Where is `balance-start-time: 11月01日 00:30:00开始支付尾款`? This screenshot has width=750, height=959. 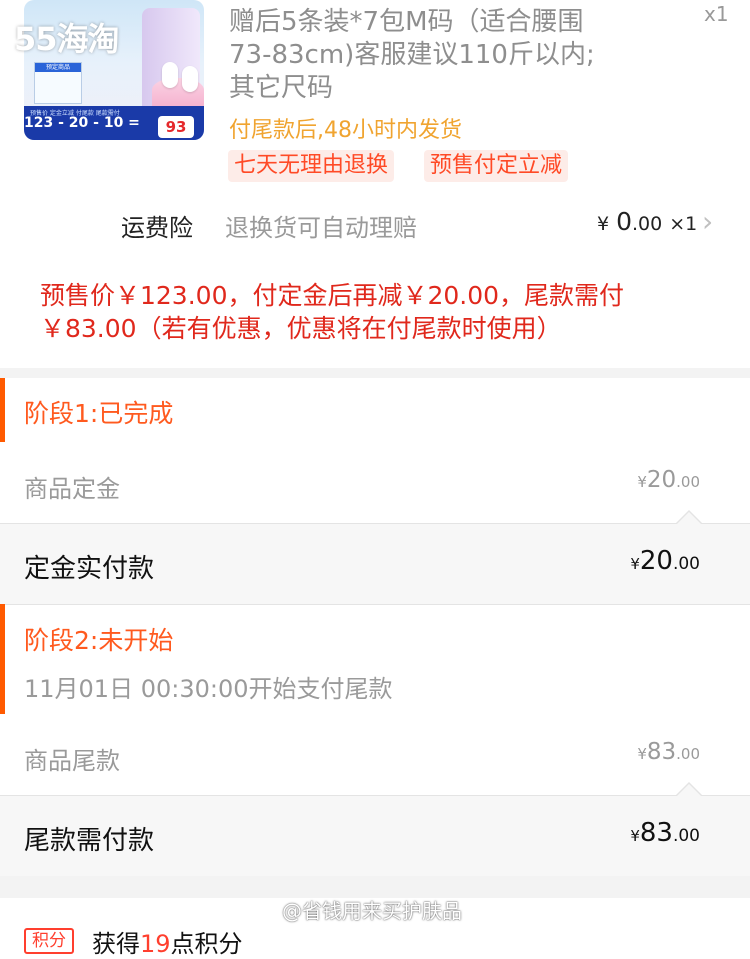 balance-start-time: 11月01日 00:30:00开始支付尾款 is located at coordinates (208, 689).